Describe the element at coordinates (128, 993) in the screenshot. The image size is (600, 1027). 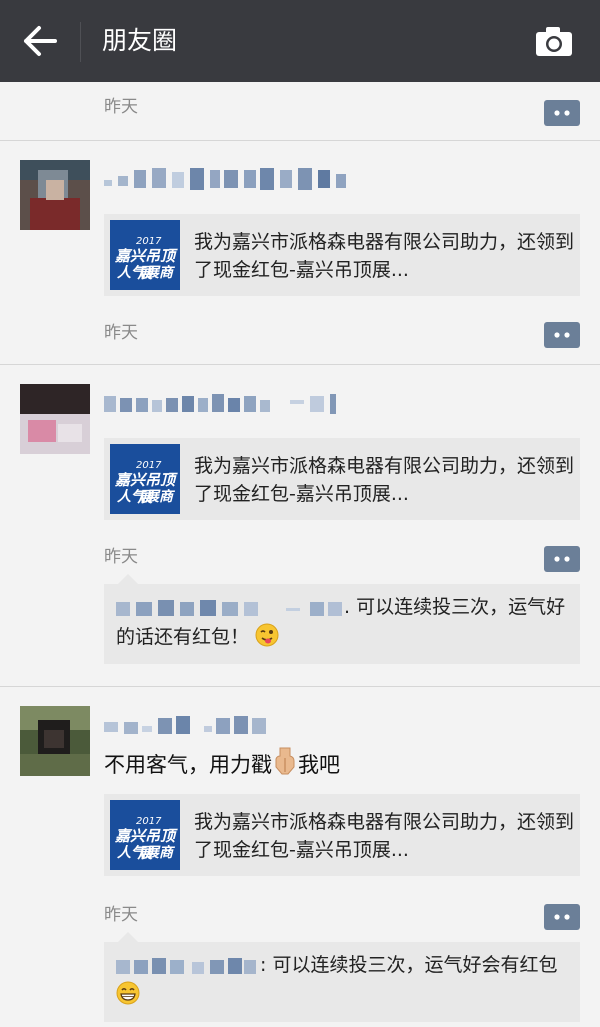
I see `grinning-emoji-icon` at that location.